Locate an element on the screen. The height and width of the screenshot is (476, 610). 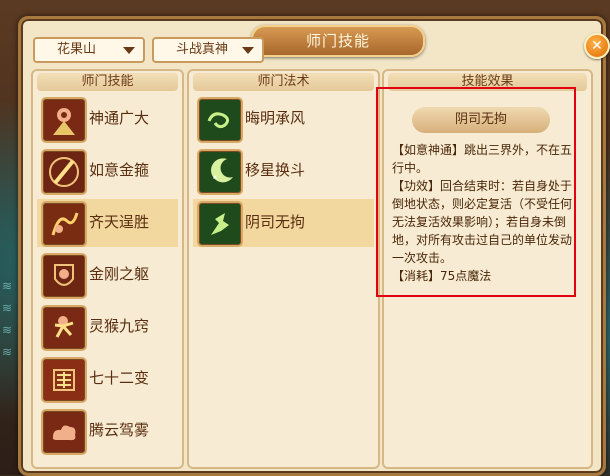
skill-label: 金刚之躯 is located at coordinates (119, 274).